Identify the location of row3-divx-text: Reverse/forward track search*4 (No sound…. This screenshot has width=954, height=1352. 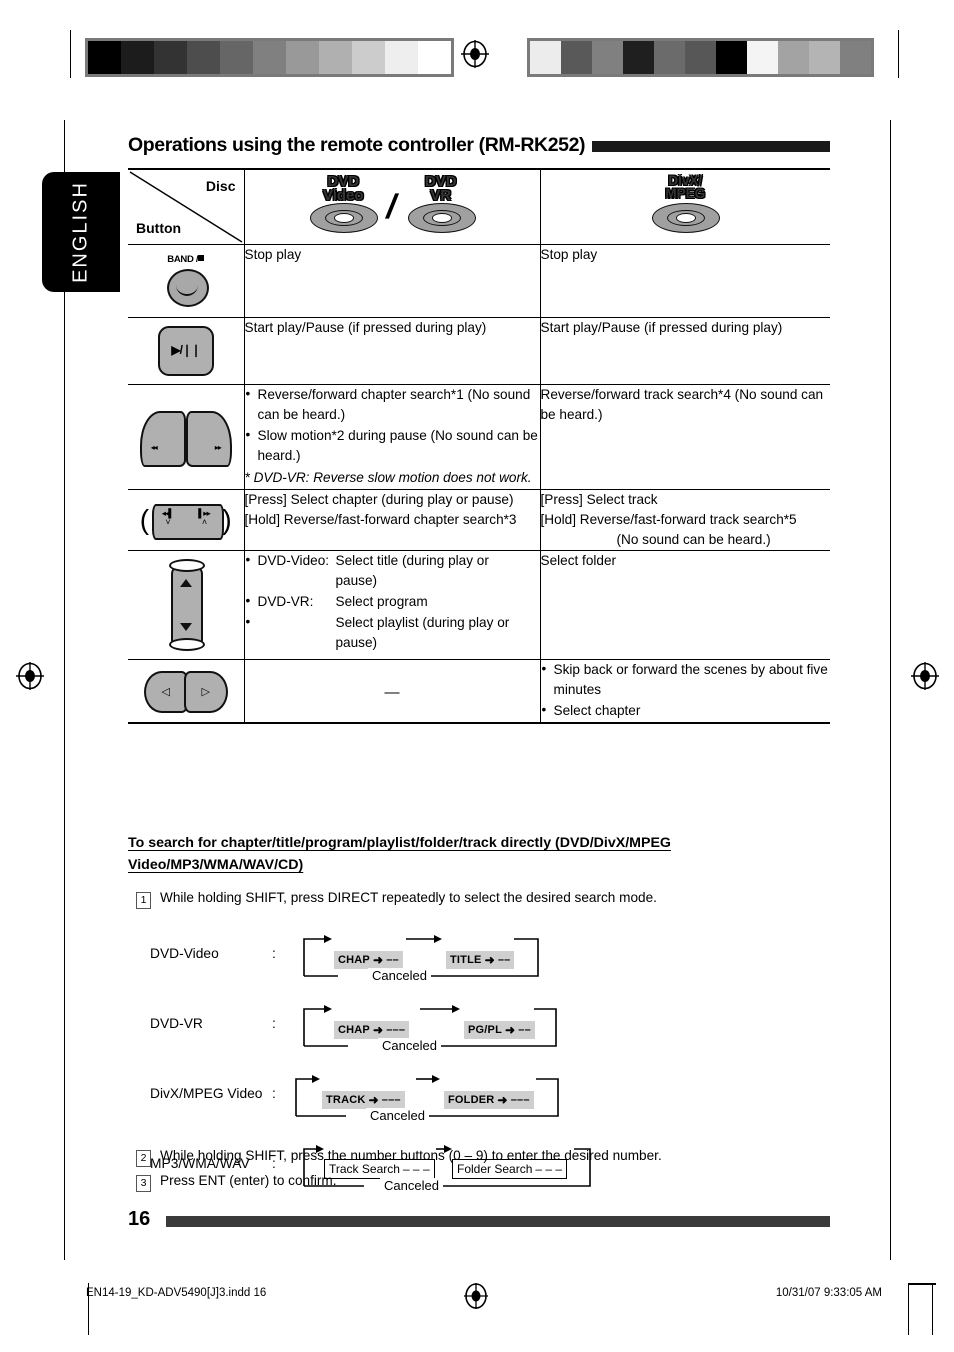
(682, 405).